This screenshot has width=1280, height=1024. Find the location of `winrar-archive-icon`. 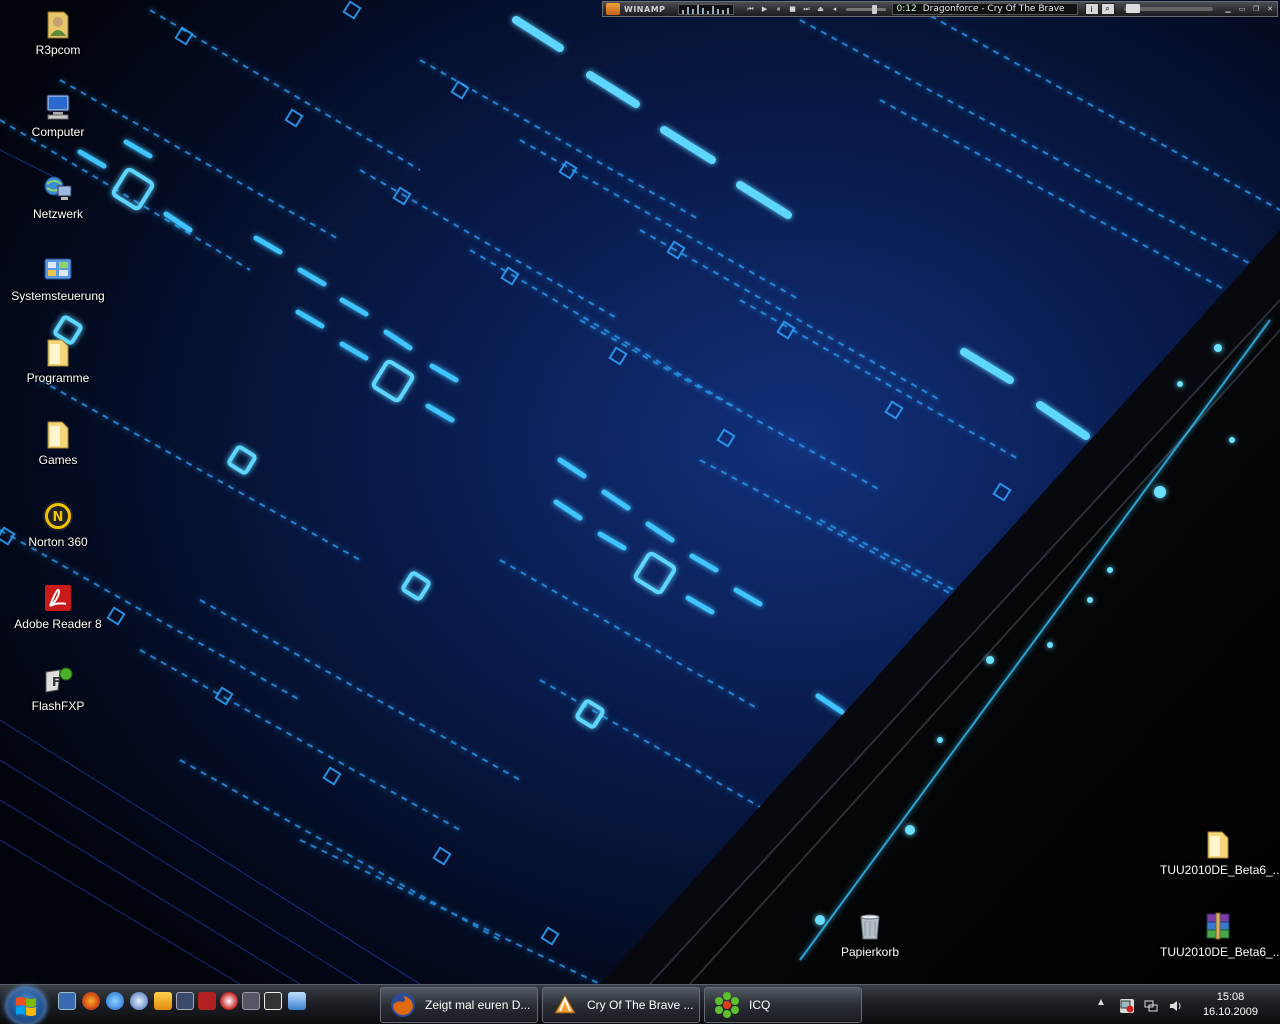

winrar-archive-icon is located at coordinates (1218, 926).